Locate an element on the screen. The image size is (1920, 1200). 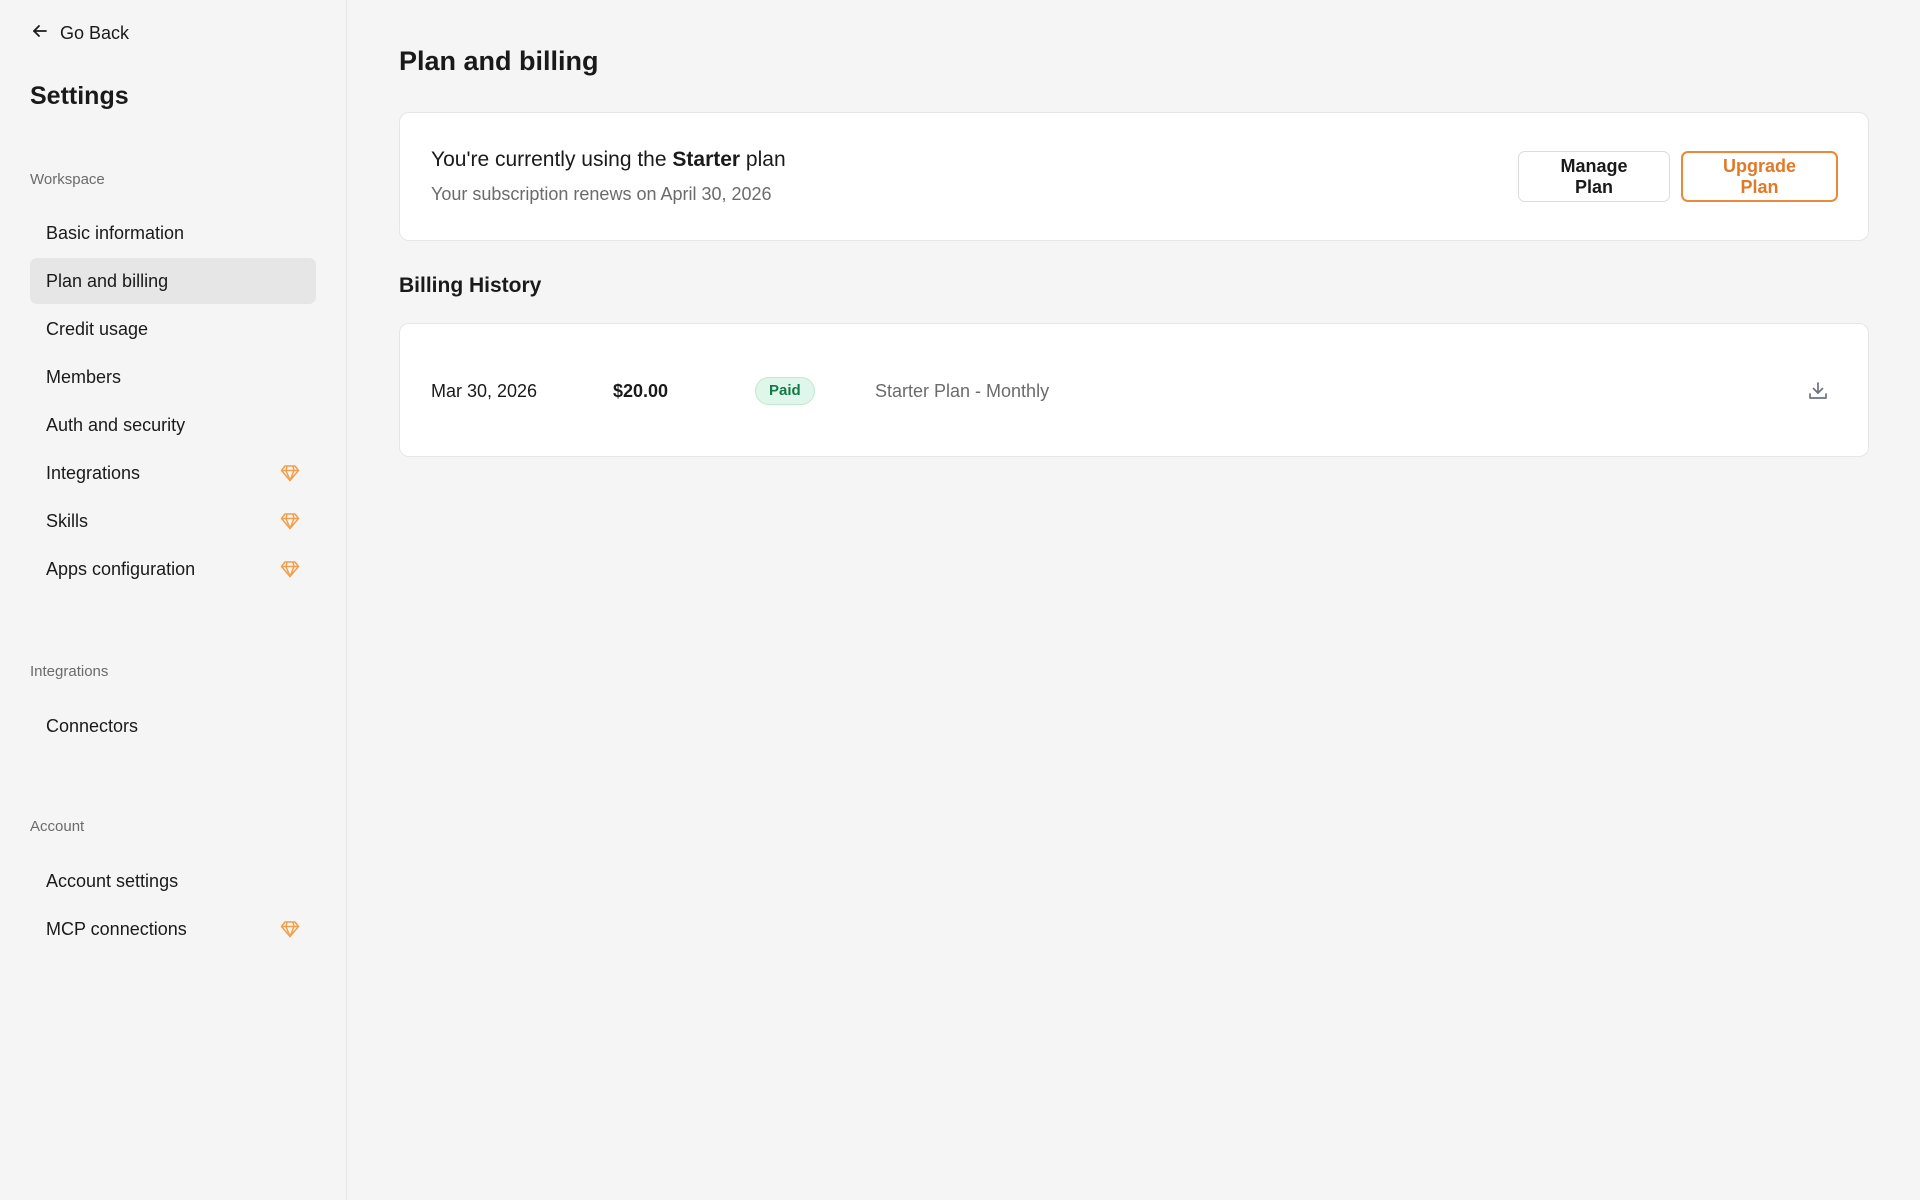
sidebar-item-label: Account settings is located at coordinates (112, 880).